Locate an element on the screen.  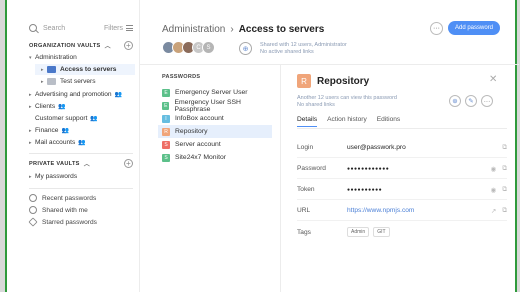
close-icon: ✕ is located at coordinates (493, 79).